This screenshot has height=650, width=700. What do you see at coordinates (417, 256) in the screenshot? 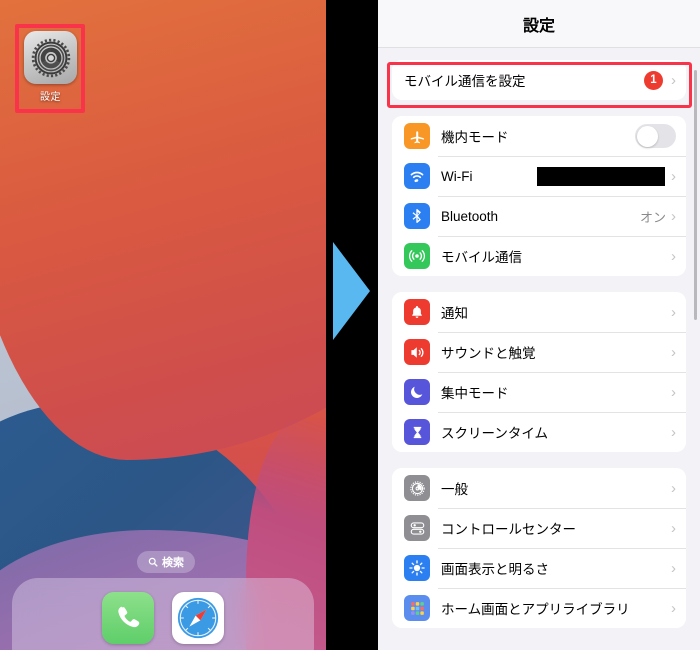
I see `cellular-icon` at bounding box center [417, 256].